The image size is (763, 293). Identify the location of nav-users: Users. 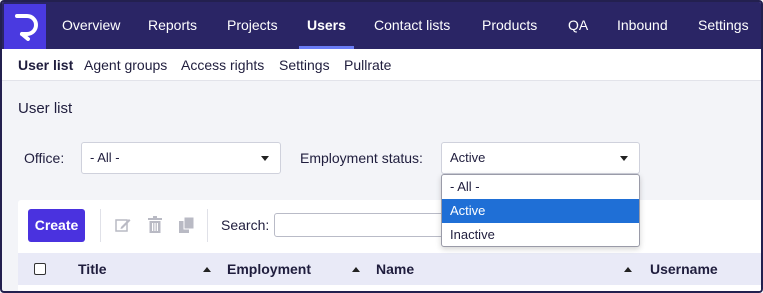
(326, 25).